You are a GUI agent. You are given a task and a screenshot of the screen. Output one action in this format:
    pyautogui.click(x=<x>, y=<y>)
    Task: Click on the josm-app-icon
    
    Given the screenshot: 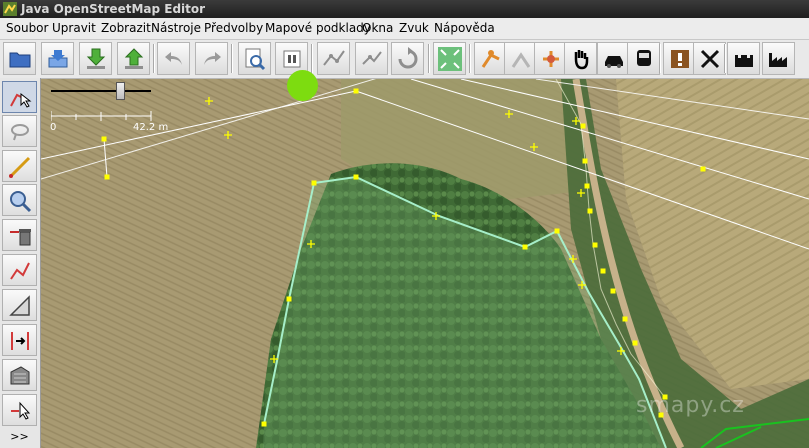 What is the action you would take?
    pyautogui.click(x=10, y=9)
    